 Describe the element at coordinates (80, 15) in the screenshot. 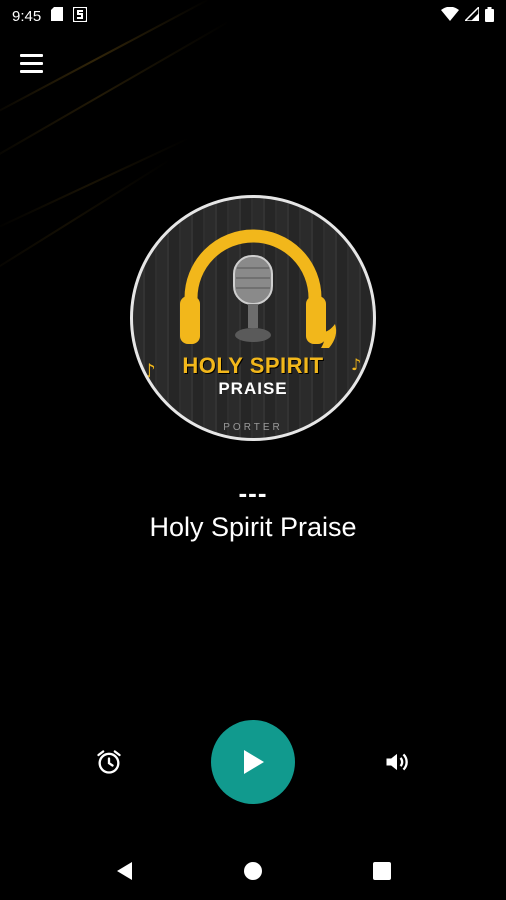

I see `s-notification-icon` at that location.